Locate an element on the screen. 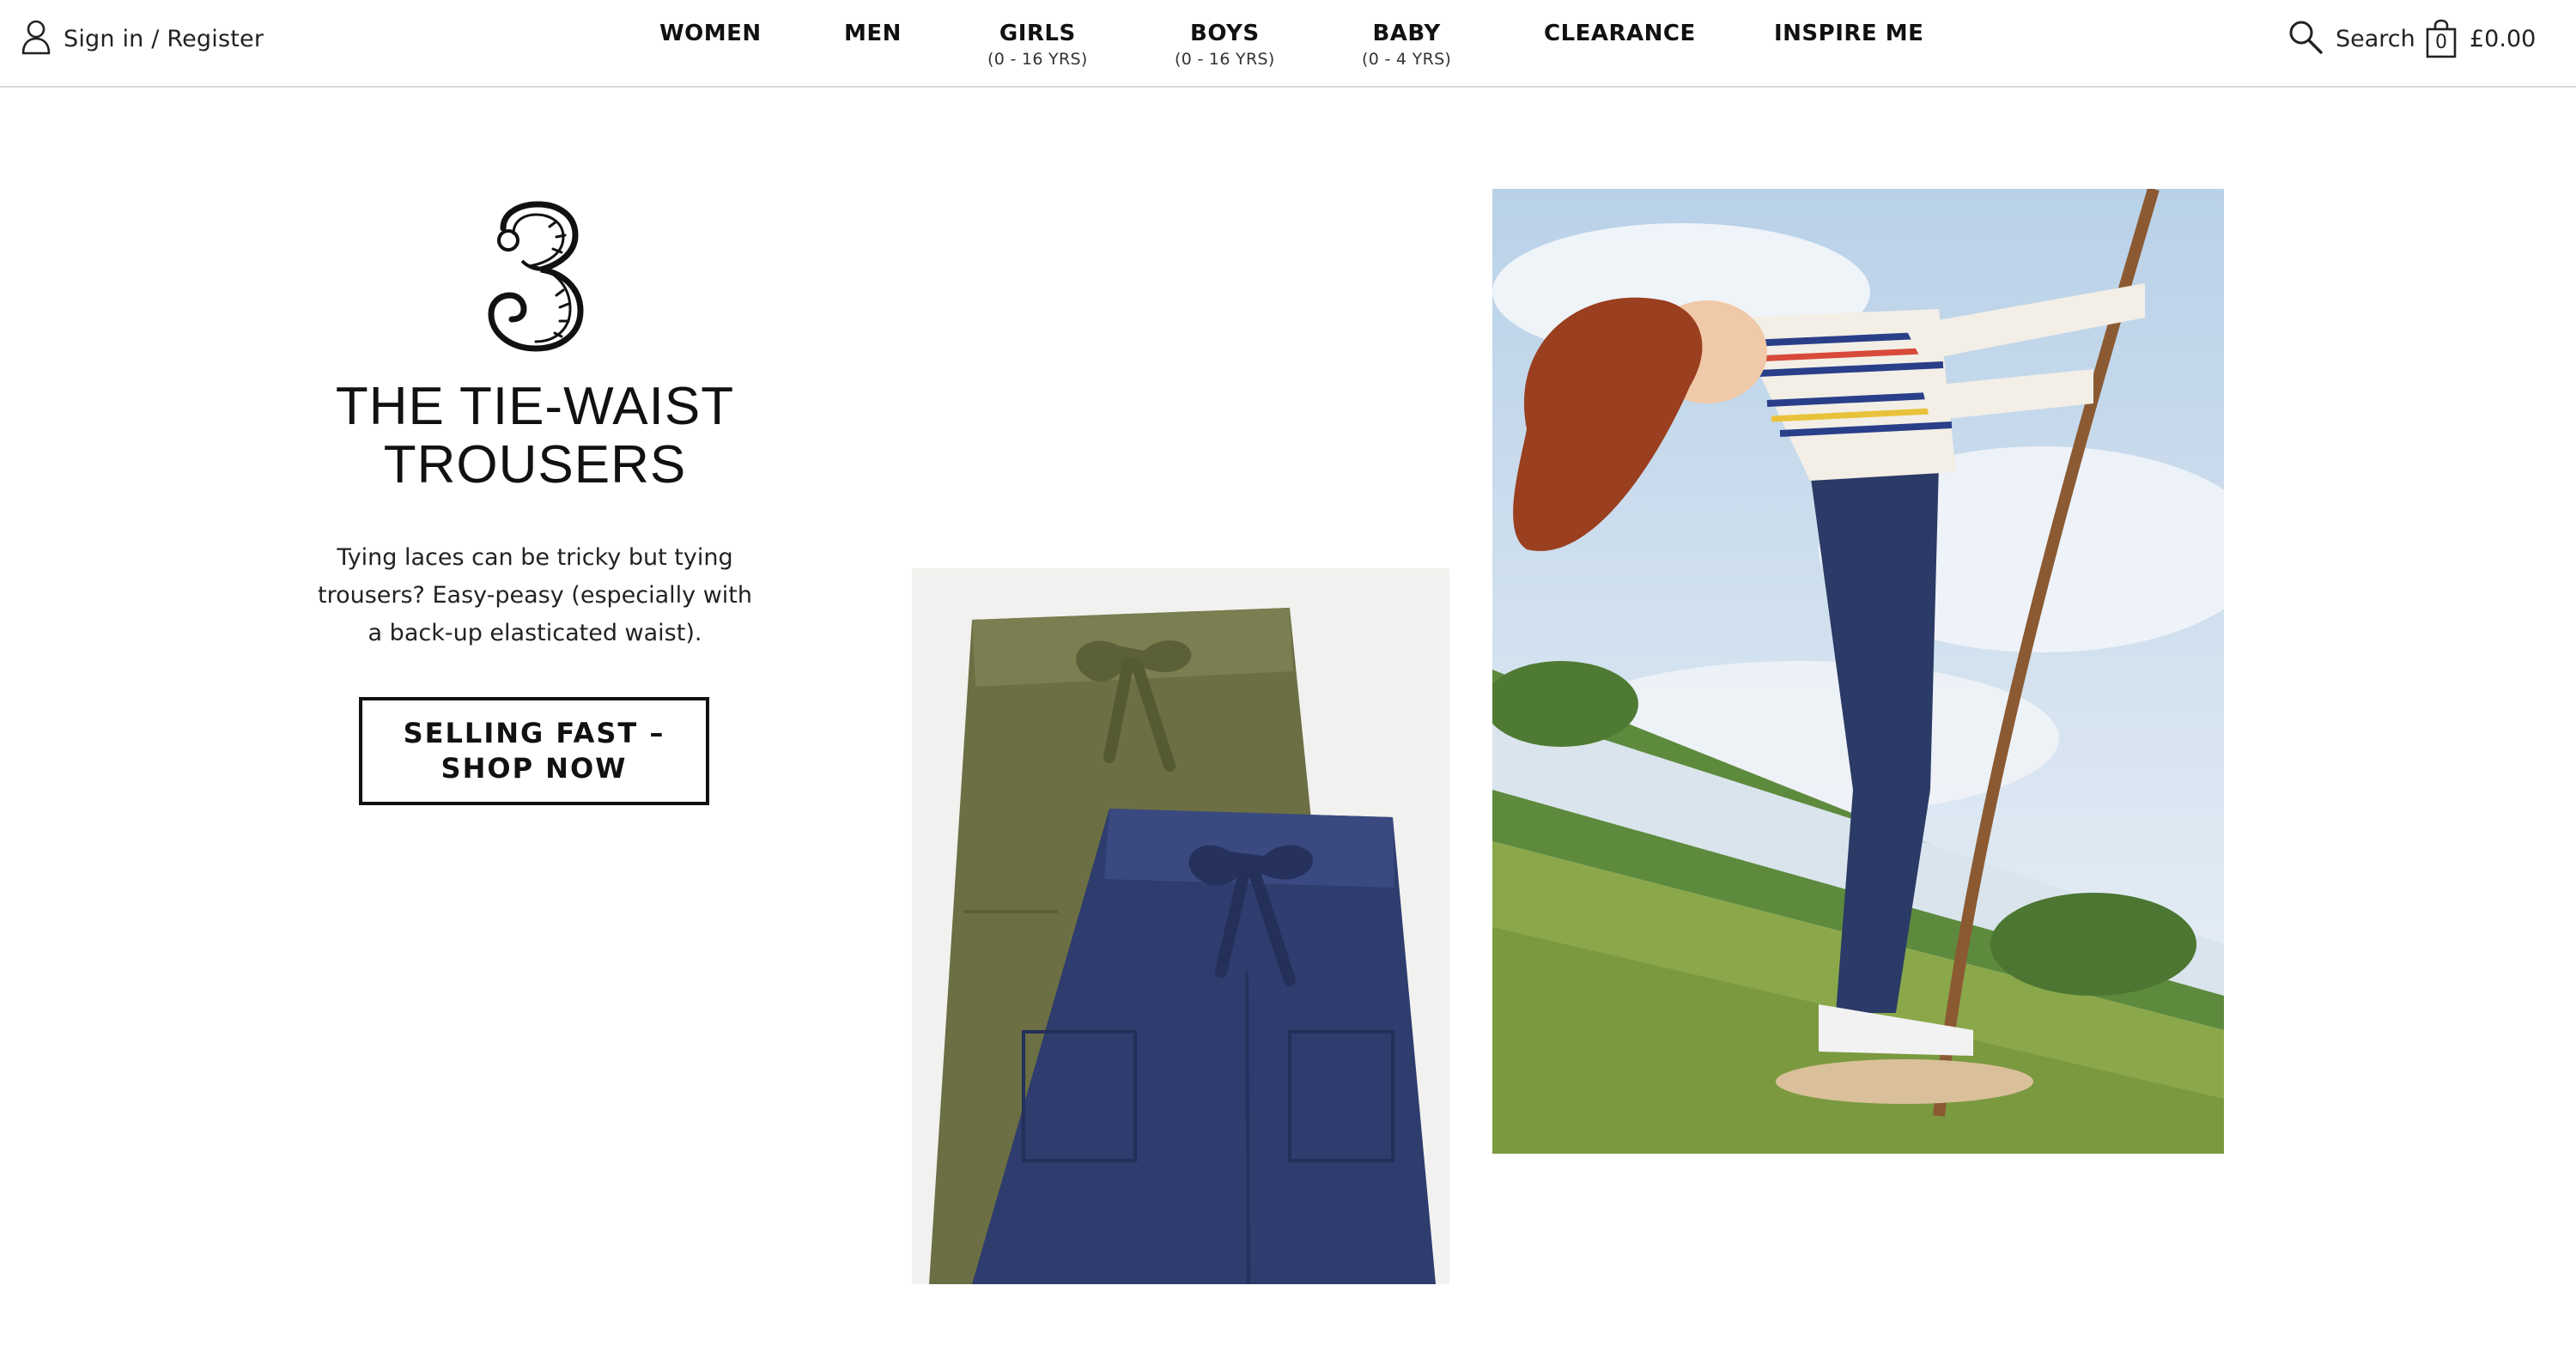 The height and width of the screenshot is (1352, 2576). shop-now-label: SELLING FAST – SHOP NOW is located at coordinates (534, 751).